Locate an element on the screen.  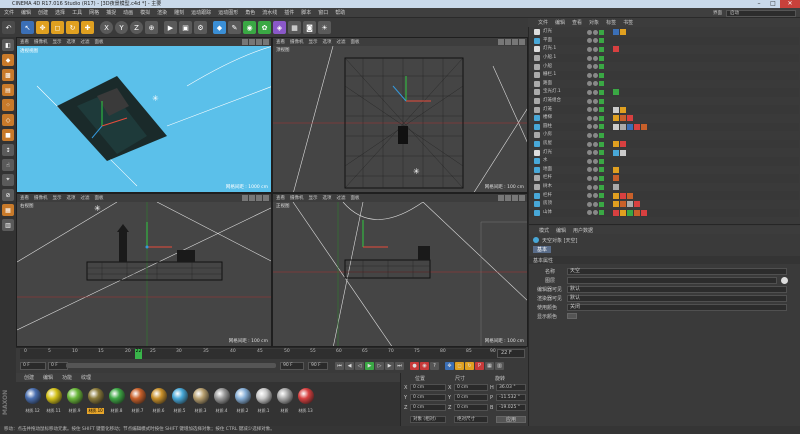
vp-menu-options: 选项 is located at coordinates (327, 198).